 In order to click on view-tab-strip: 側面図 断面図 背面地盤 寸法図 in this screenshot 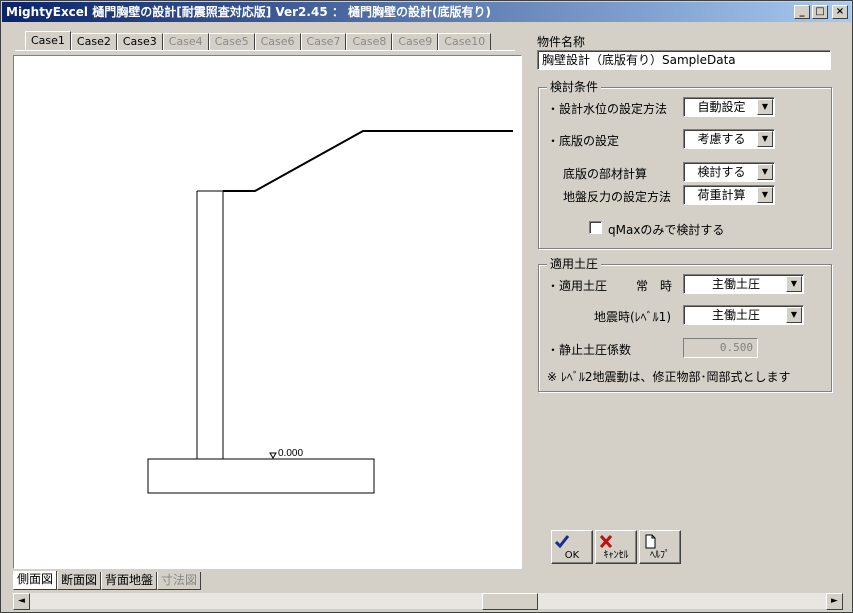, I will do `click(107, 580)`.